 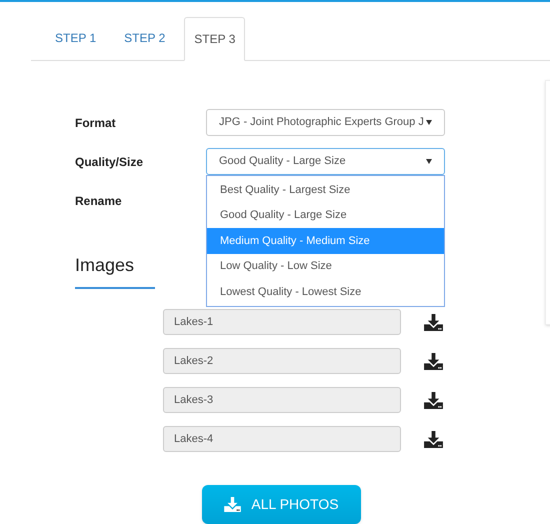 What do you see at coordinates (99, 201) in the screenshot?
I see `field-label: Rename` at bounding box center [99, 201].